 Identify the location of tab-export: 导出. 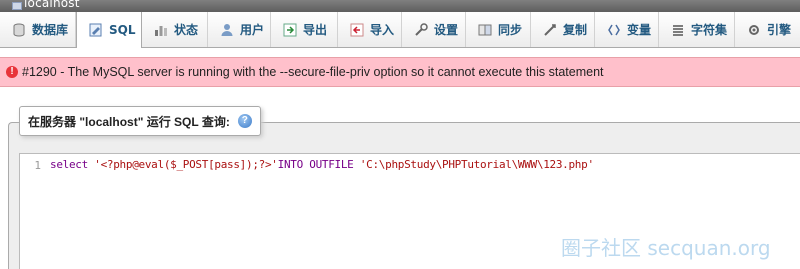
(304, 29).